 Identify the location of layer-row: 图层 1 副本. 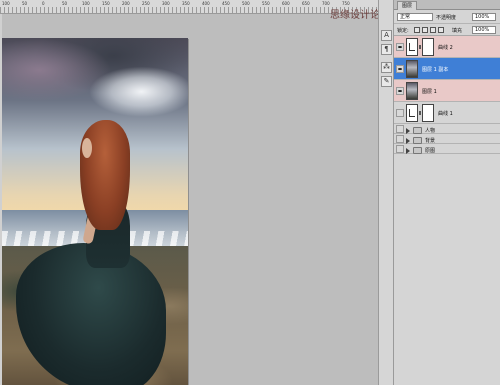
(447, 69).